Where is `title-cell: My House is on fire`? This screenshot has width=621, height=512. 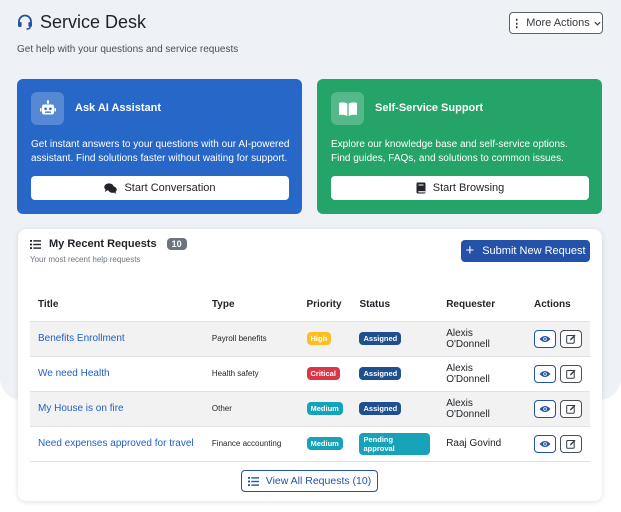 title-cell: My House is on fire is located at coordinates (117, 409).